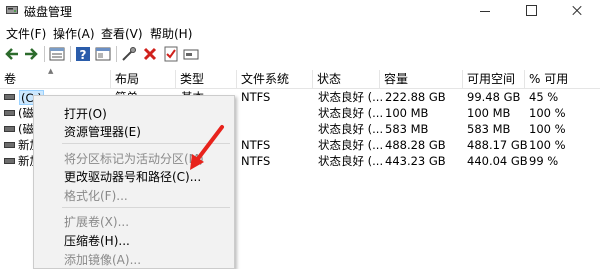 Image resolution: width=600 pixels, height=269 pixels. I want to click on annotation-arrow-icon, so click(207, 147).